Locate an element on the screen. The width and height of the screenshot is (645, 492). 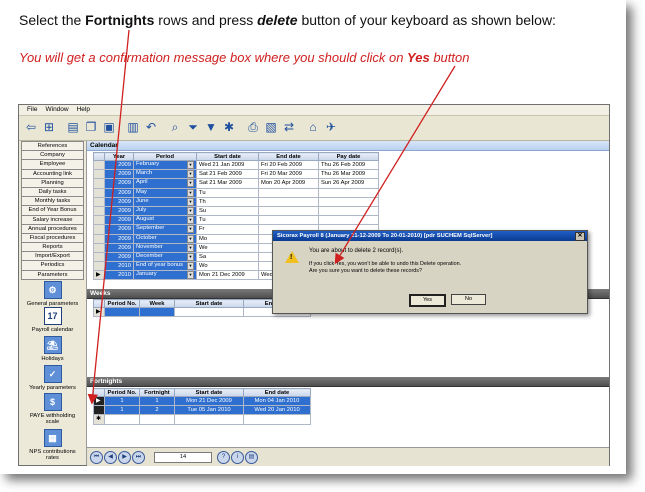
arrow-to-fortnights-rows is located at coordinates (108, 217).